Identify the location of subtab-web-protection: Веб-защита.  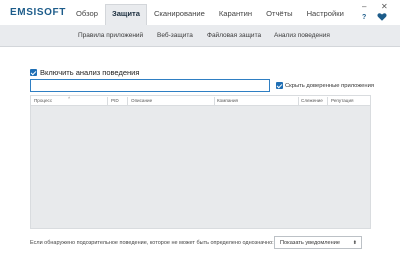
(175, 35).